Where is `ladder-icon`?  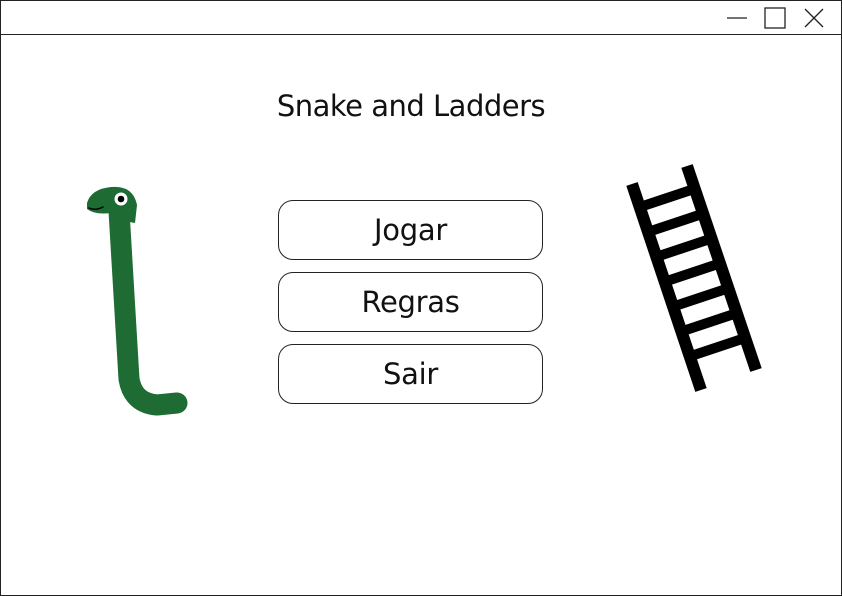 ladder-icon is located at coordinates (696, 283).